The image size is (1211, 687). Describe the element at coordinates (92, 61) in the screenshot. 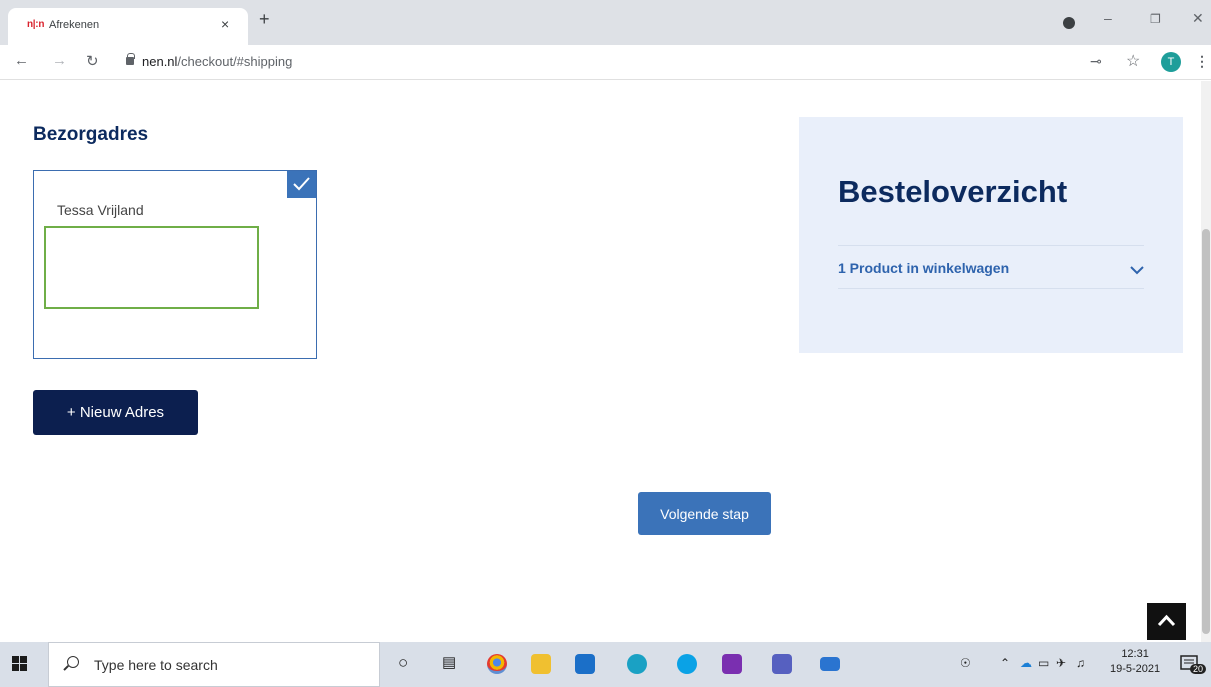

I see `reload-icon: ↻` at that location.